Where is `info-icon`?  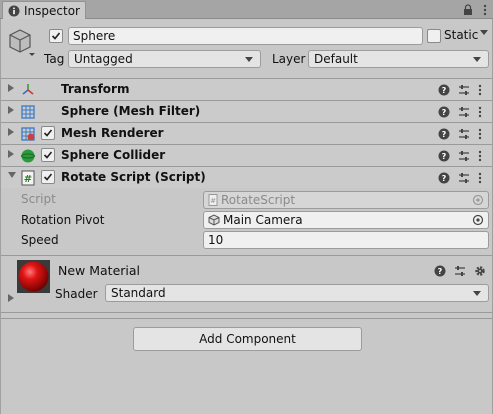 info-icon is located at coordinates (14, 11).